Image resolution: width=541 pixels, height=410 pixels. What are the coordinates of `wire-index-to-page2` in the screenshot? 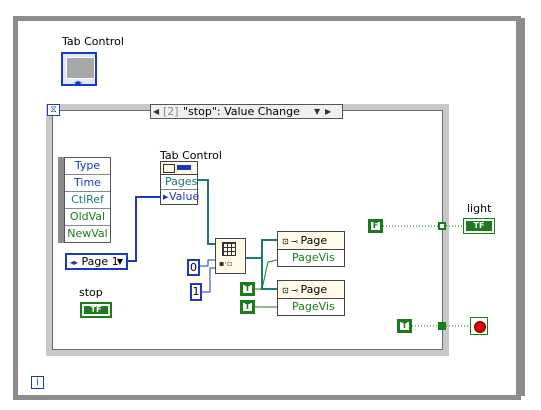 It's located at (269, 274).